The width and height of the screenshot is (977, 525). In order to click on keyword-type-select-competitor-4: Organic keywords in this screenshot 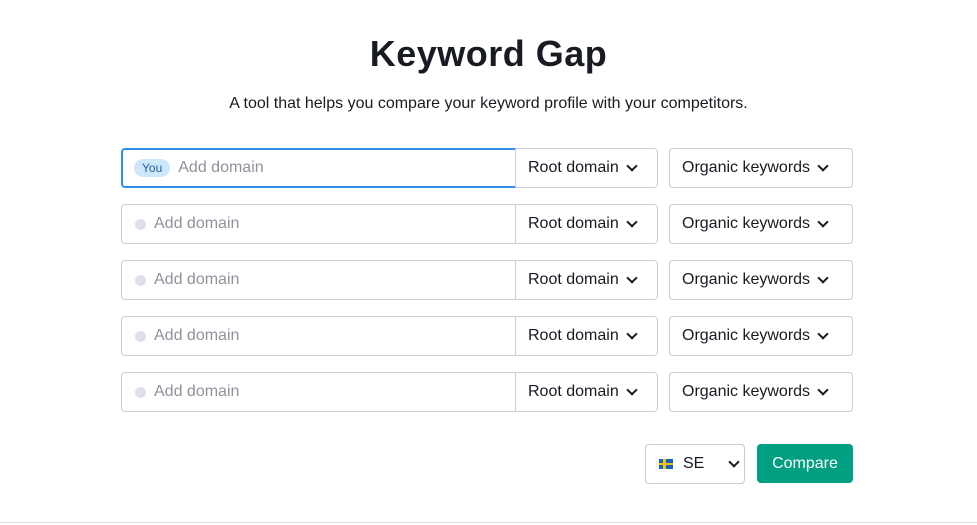, I will do `click(761, 392)`.